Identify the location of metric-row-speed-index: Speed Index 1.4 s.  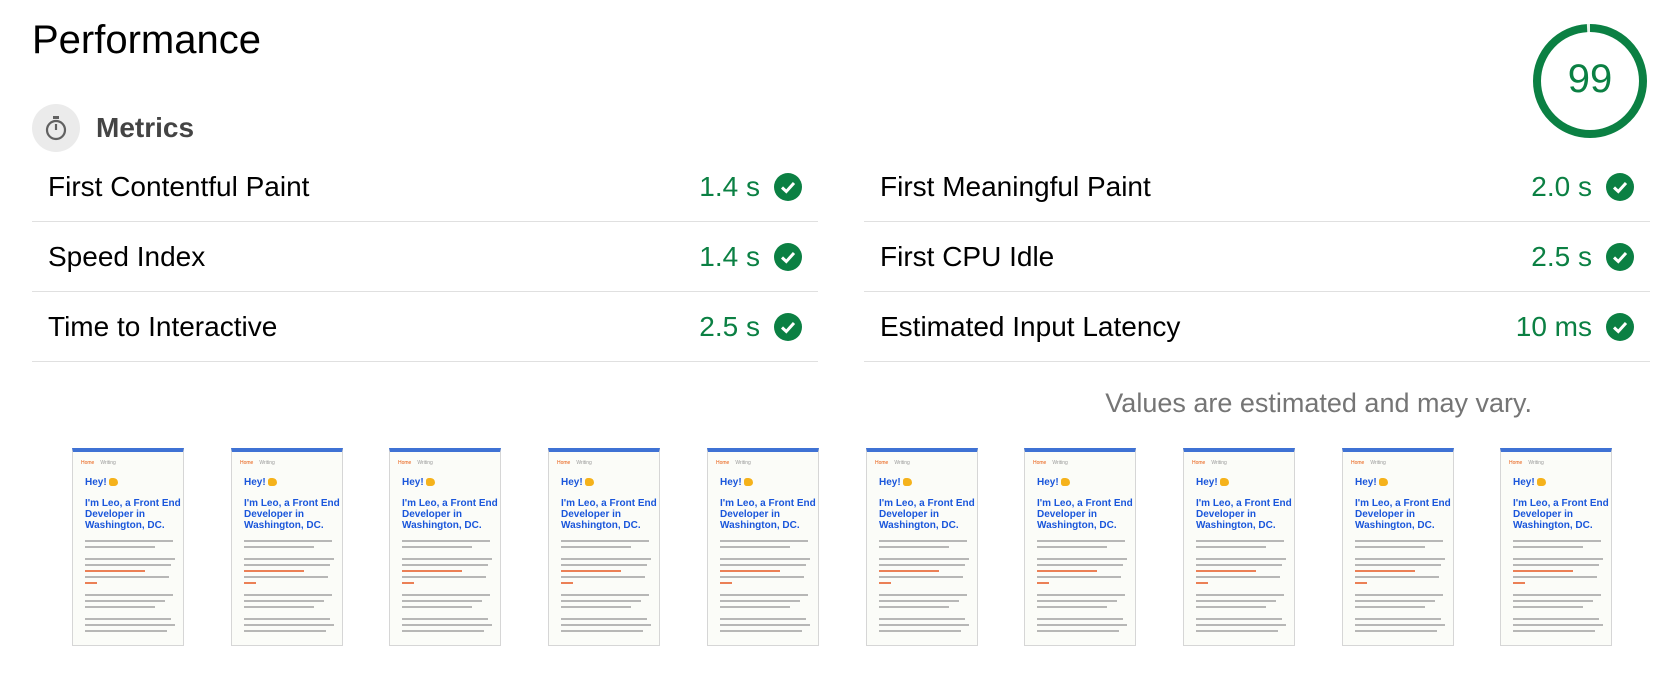
(425, 257).